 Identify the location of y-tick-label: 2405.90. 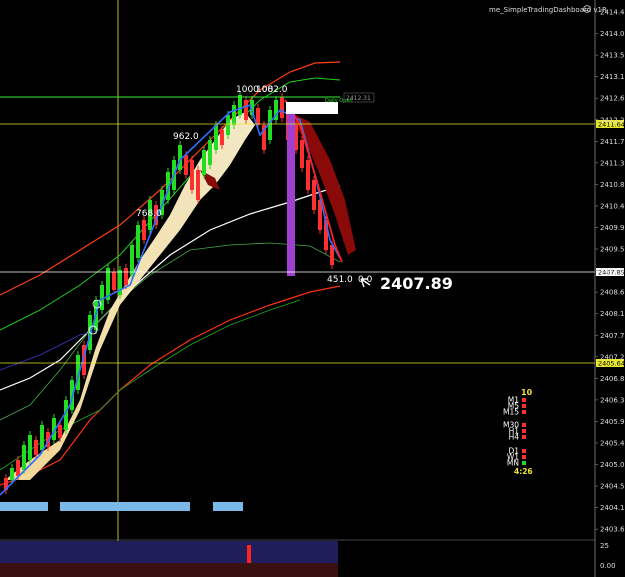
(612, 422).